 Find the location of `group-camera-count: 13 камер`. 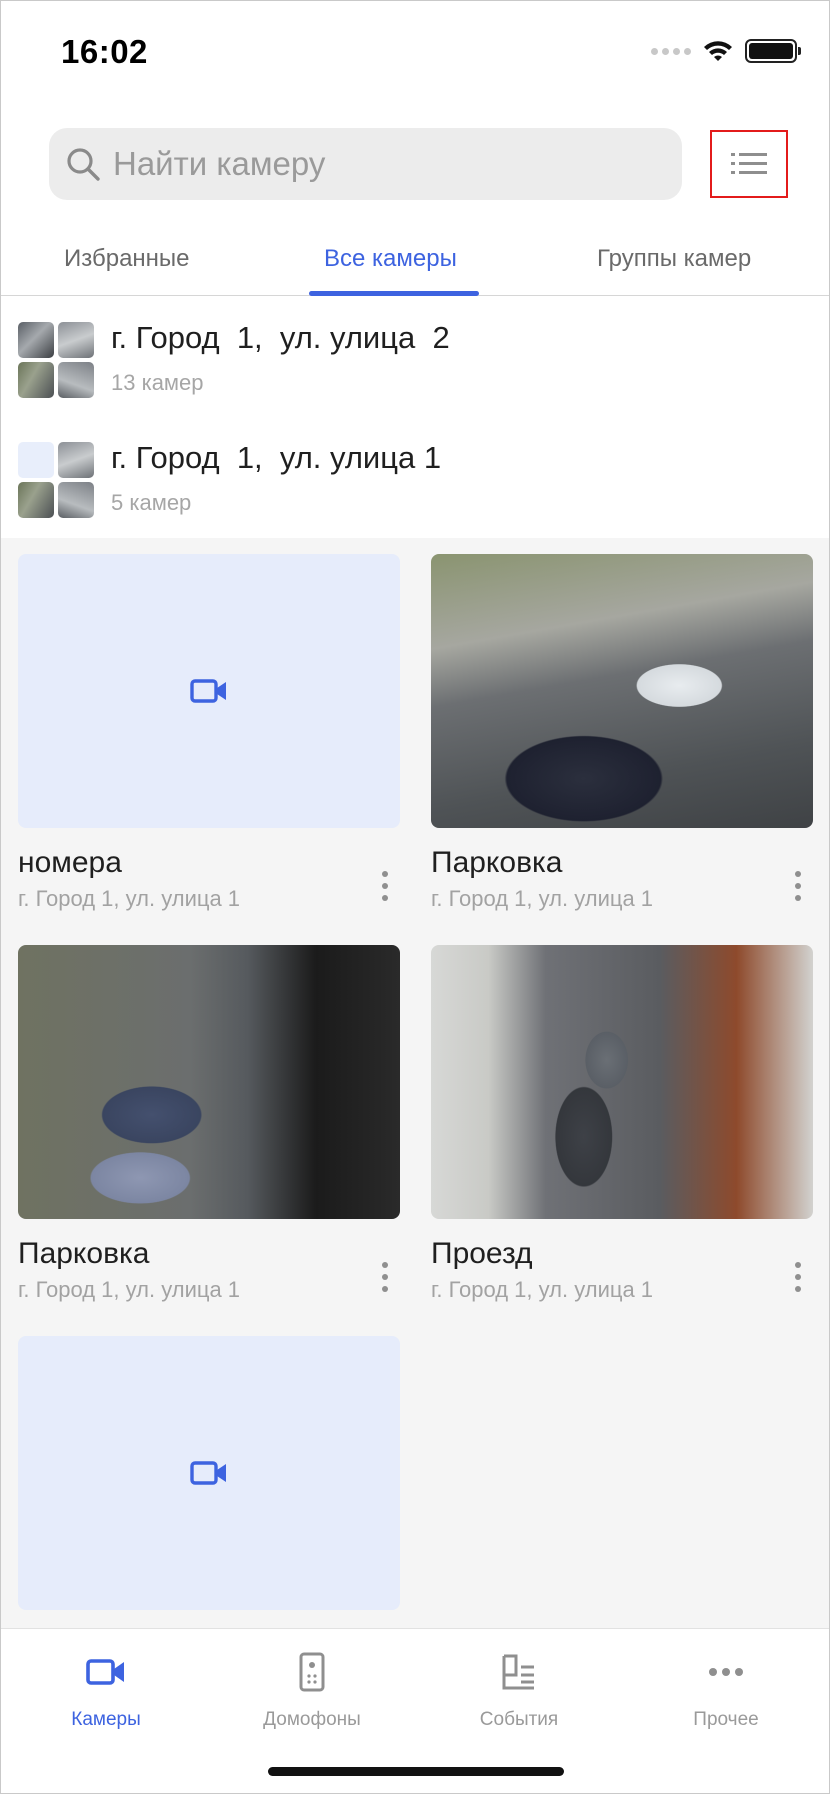

group-camera-count: 13 камер is located at coordinates (157, 382).